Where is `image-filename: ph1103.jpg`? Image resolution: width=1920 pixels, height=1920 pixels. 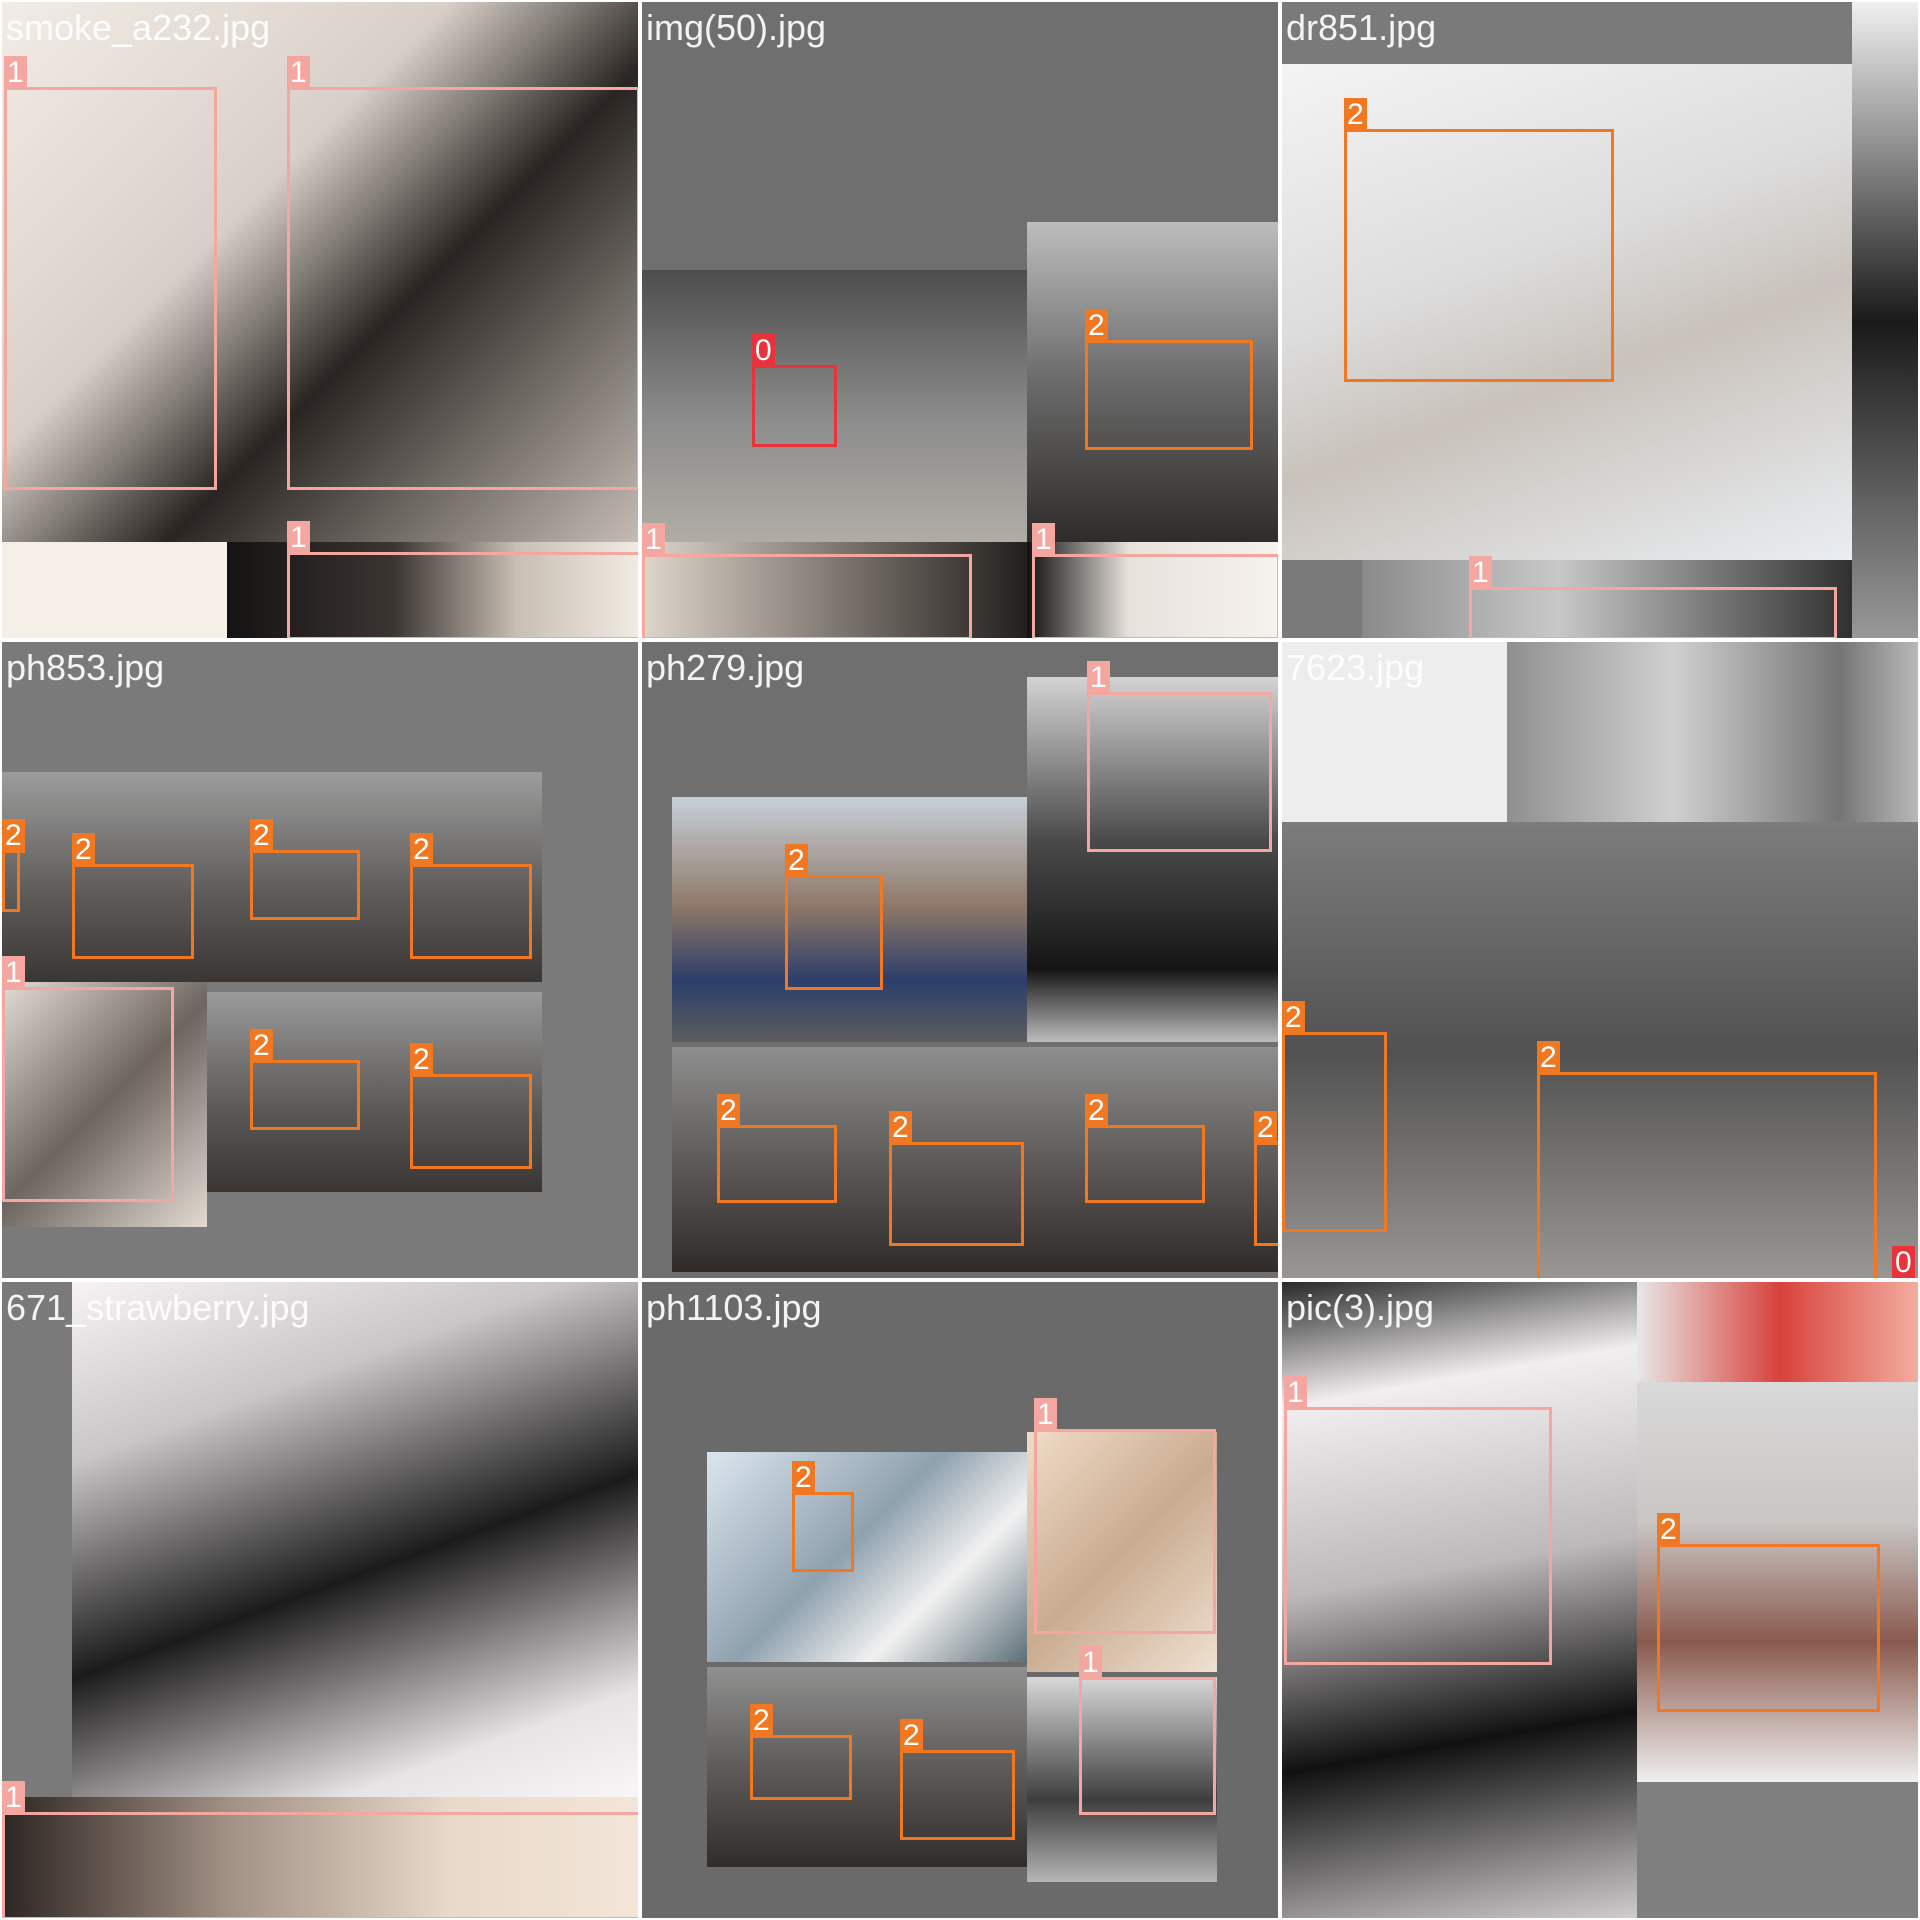
image-filename: ph1103.jpg is located at coordinates (734, 1307).